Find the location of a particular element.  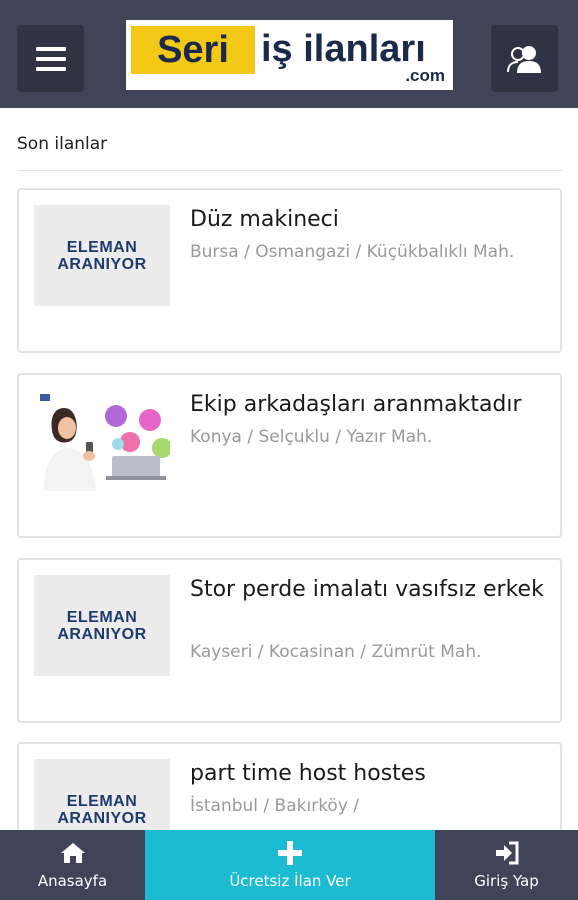

hamburger-menu-icon is located at coordinates (50, 58).